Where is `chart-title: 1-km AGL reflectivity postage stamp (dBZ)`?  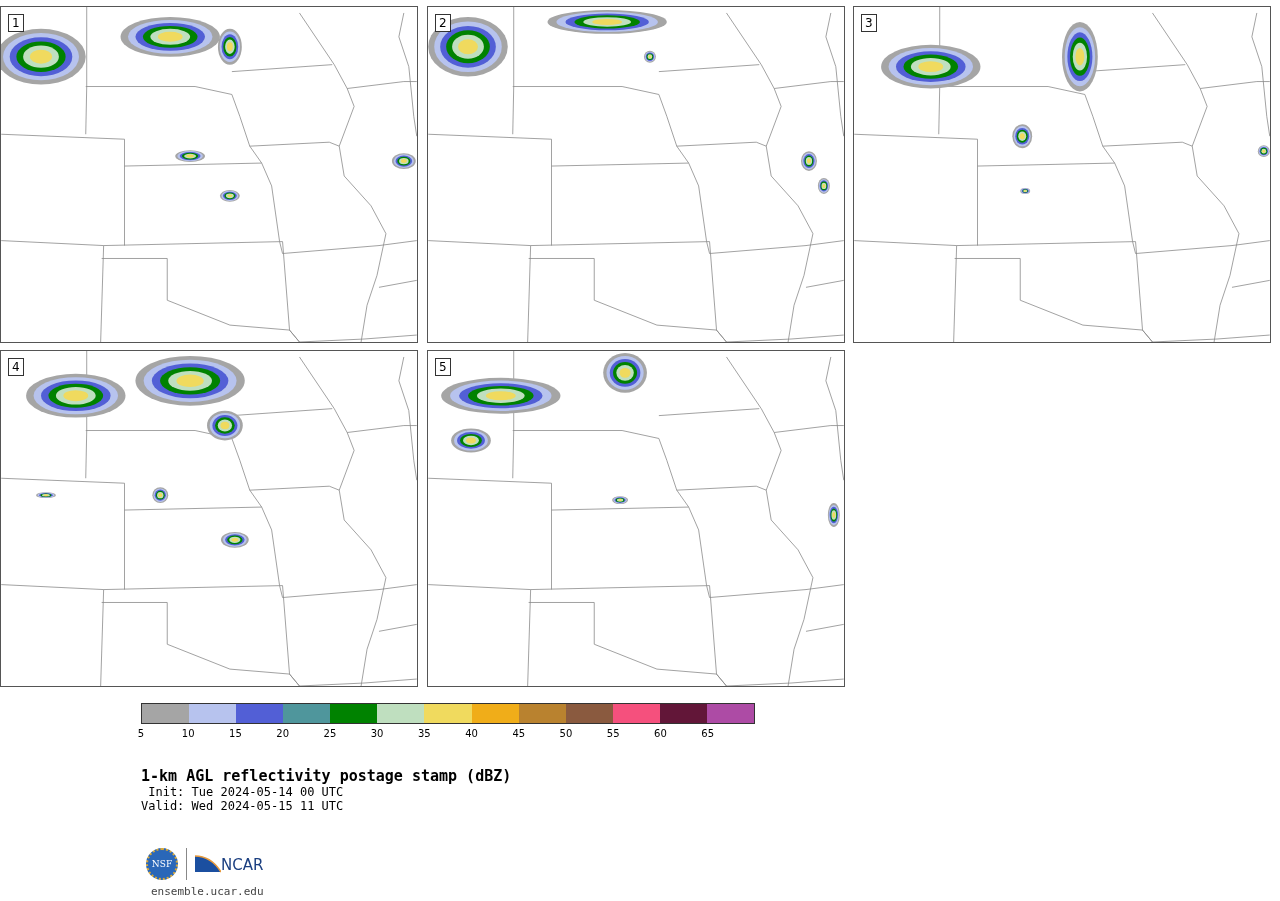 chart-title: 1-km AGL reflectivity postage stamp (dBZ) is located at coordinates (327, 776).